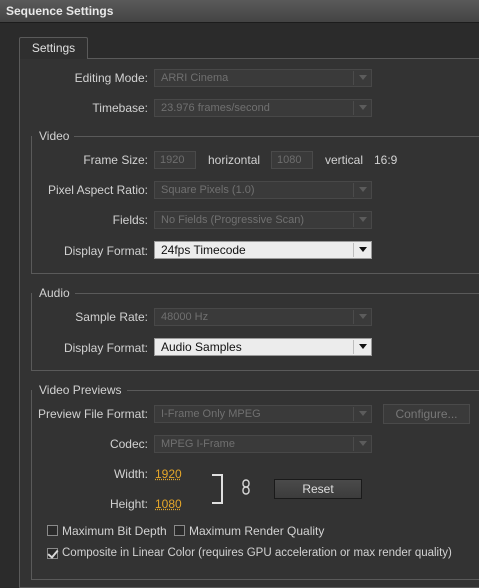  What do you see at coordinates (385, 160) in the screenshot?
I see `aspect-ratio-label: 16:9` at bounding box center [385, 160].